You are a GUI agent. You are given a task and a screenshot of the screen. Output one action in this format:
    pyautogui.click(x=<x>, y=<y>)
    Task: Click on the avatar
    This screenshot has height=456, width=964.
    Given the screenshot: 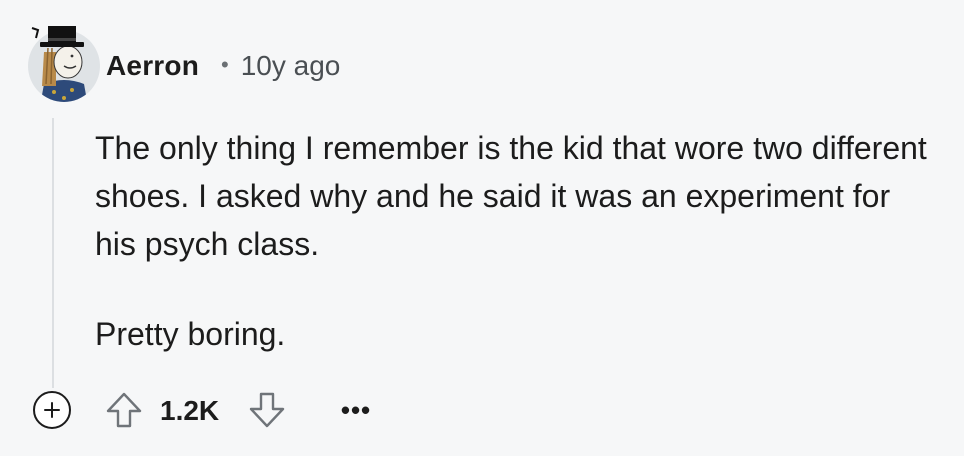 What is the action you would take?
    pyautogui.click(x=64, y=64)
    